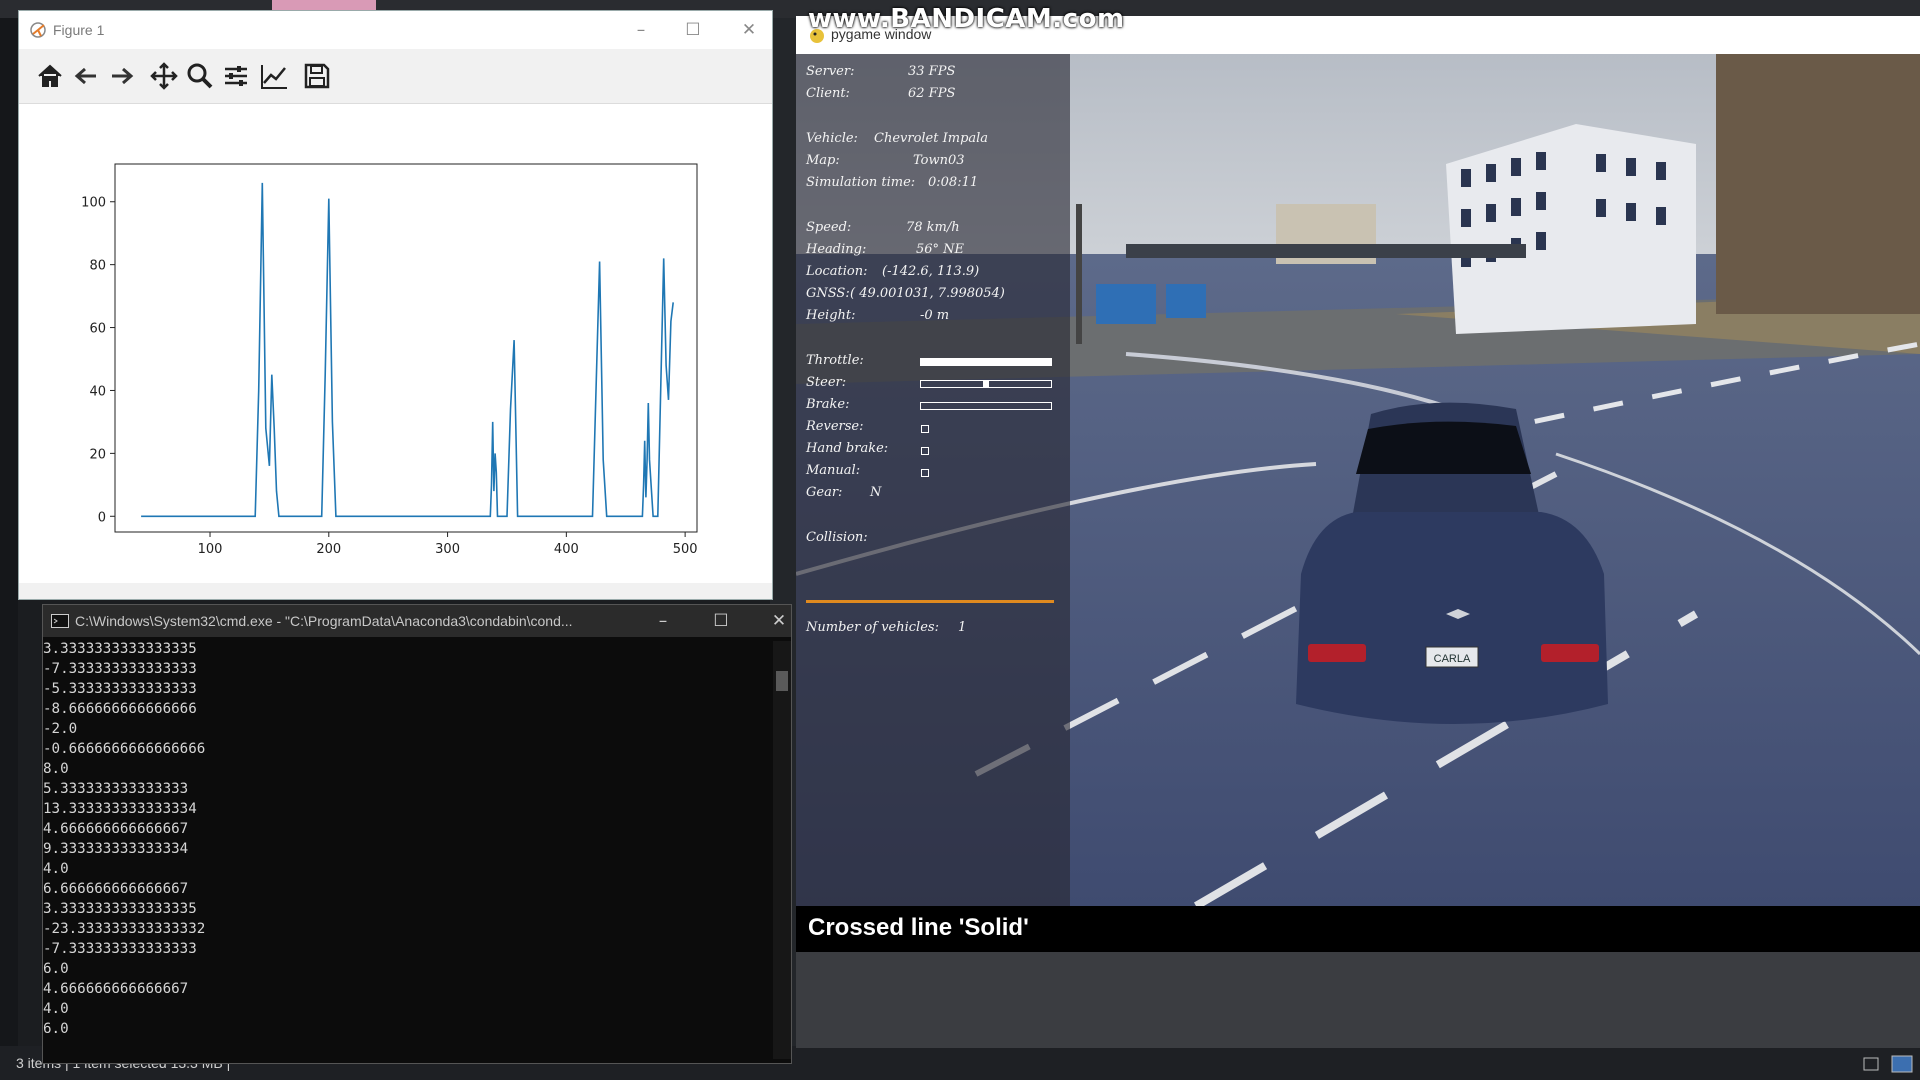  I want to click on y-tick-label: 0, so click(102, 517).